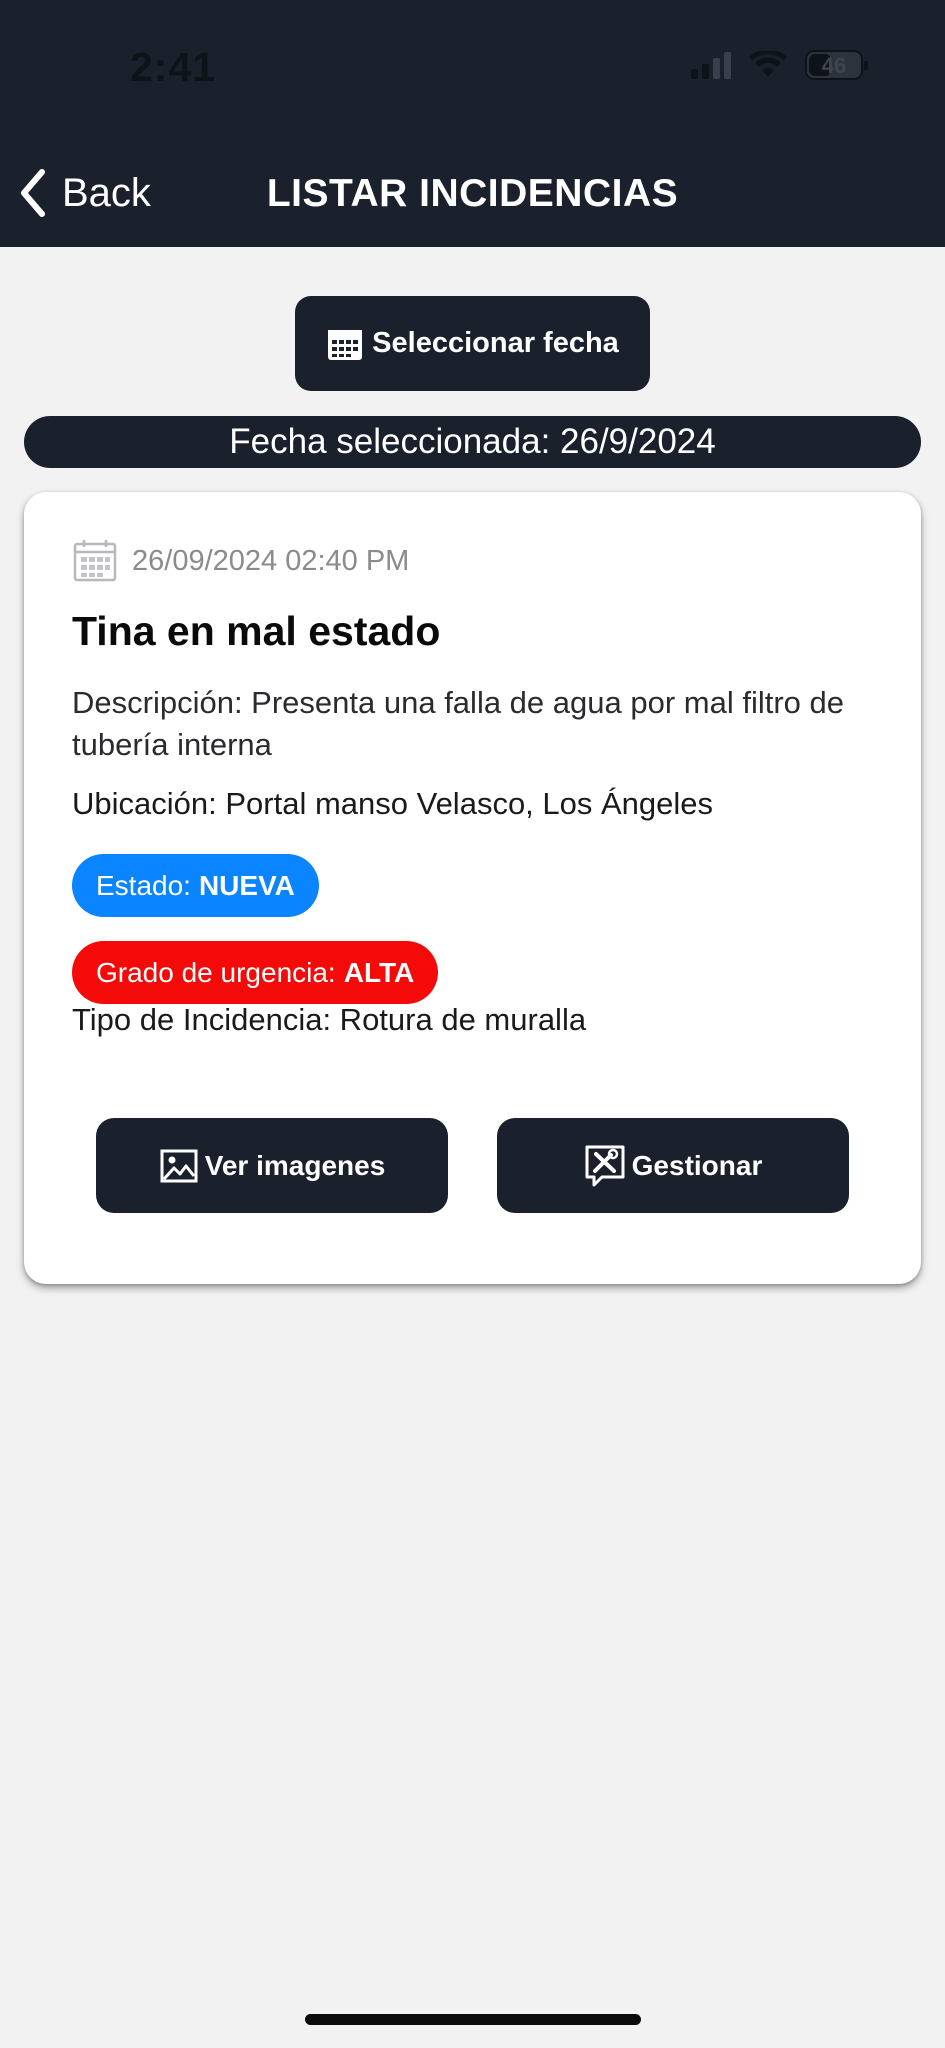 The image size is (945, 2048). Describe the element at coordinates (472, 193) in the screenshot. I see `page-title: LISTAR INCIDENCIAS` at that location.